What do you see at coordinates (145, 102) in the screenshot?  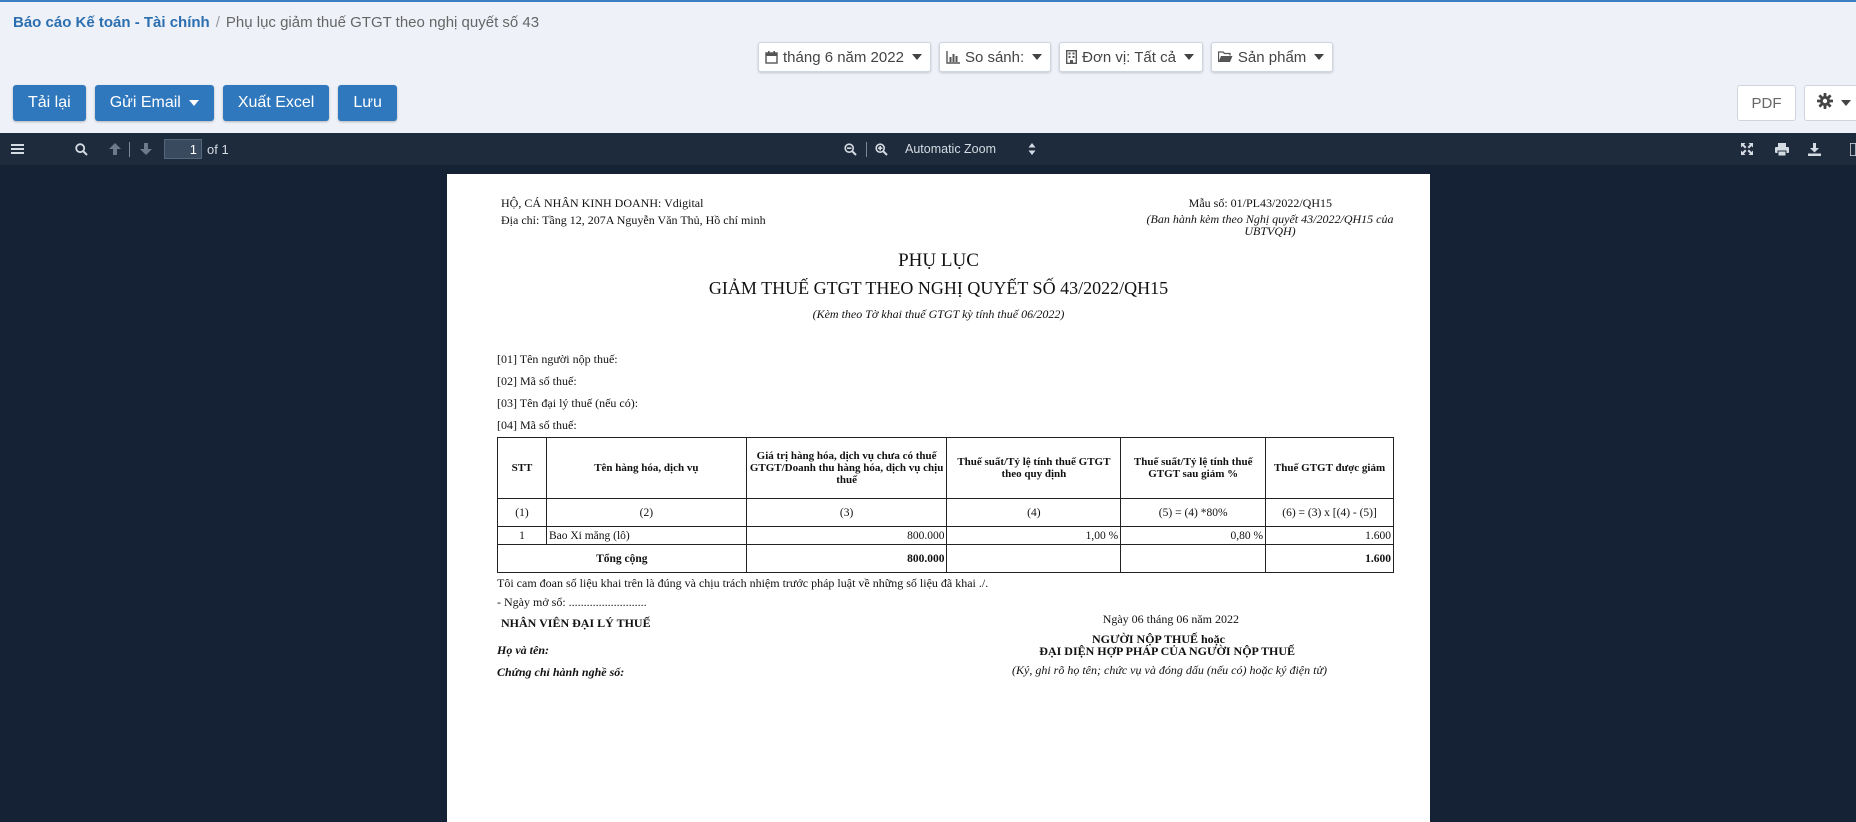 I see `send-email-label: Gửi Email` at bounding box center [145, 102].